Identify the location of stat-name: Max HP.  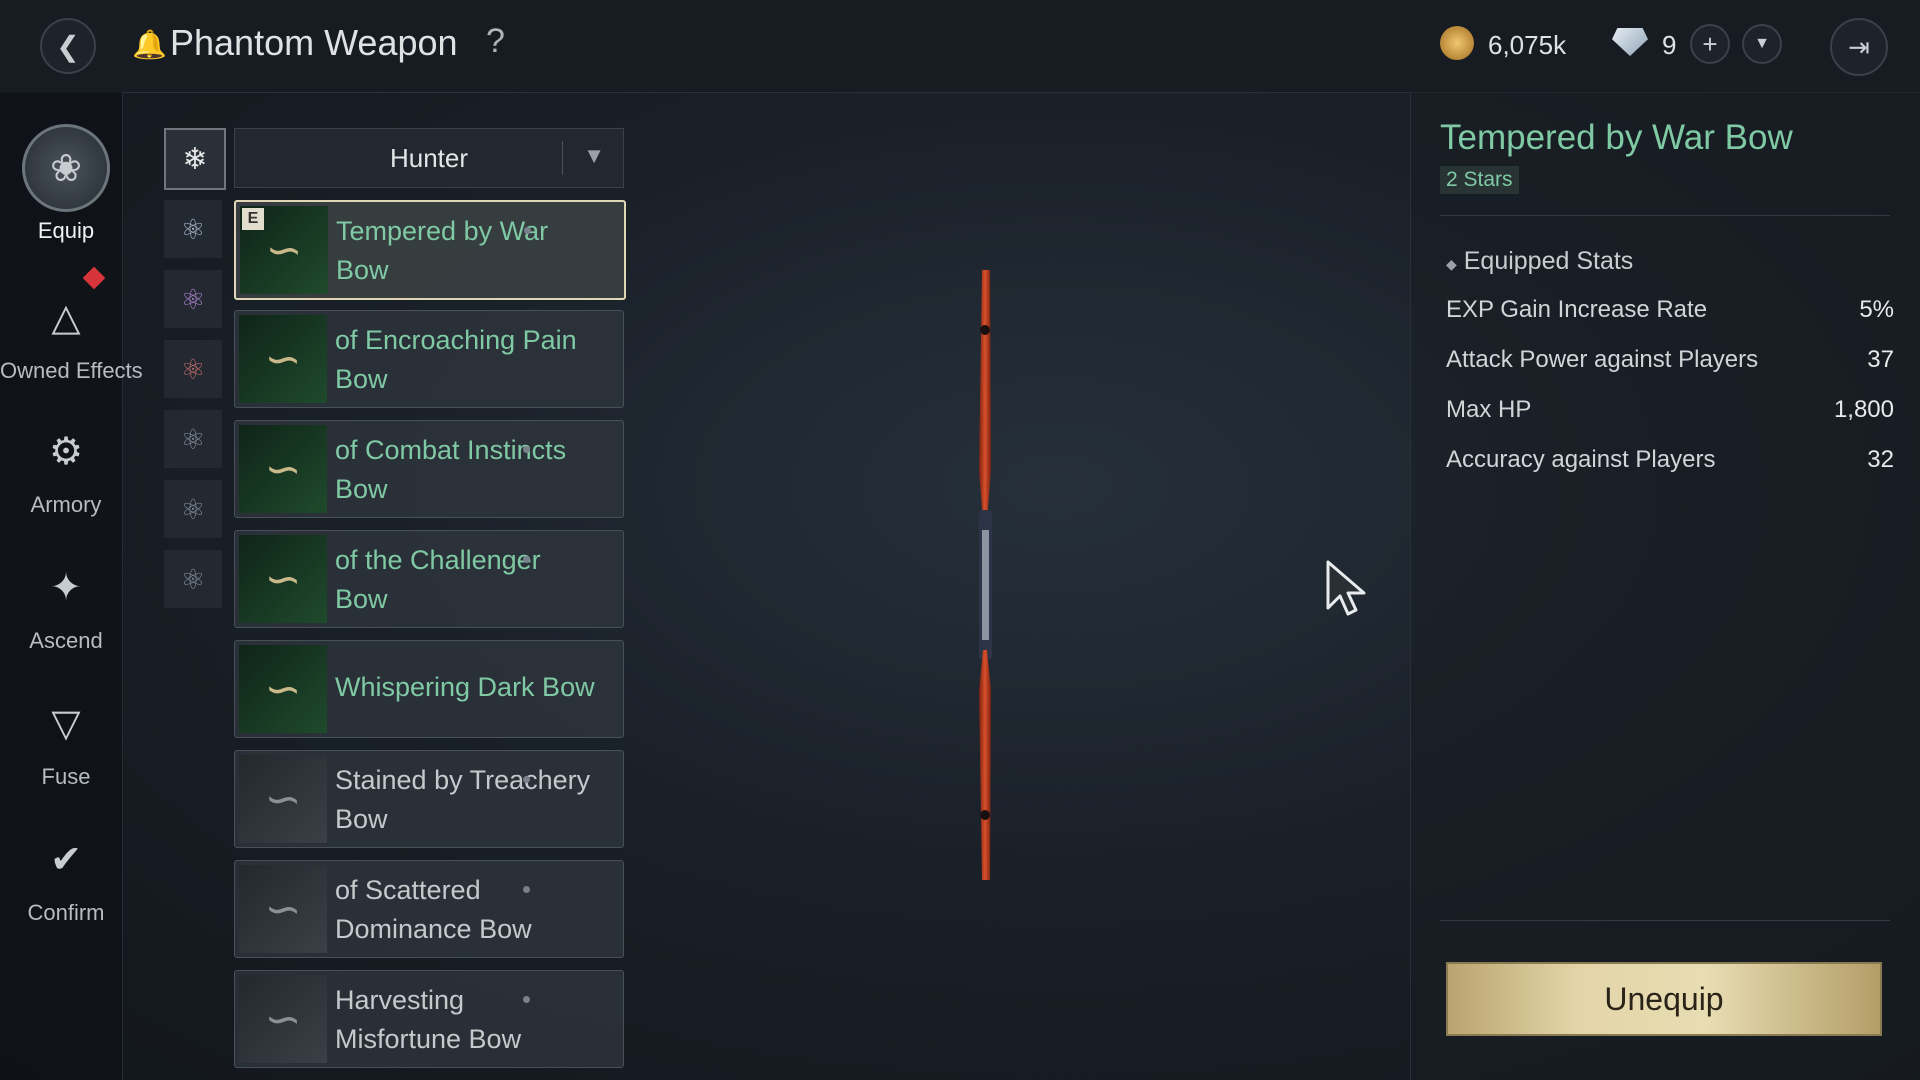
(1489, 409).